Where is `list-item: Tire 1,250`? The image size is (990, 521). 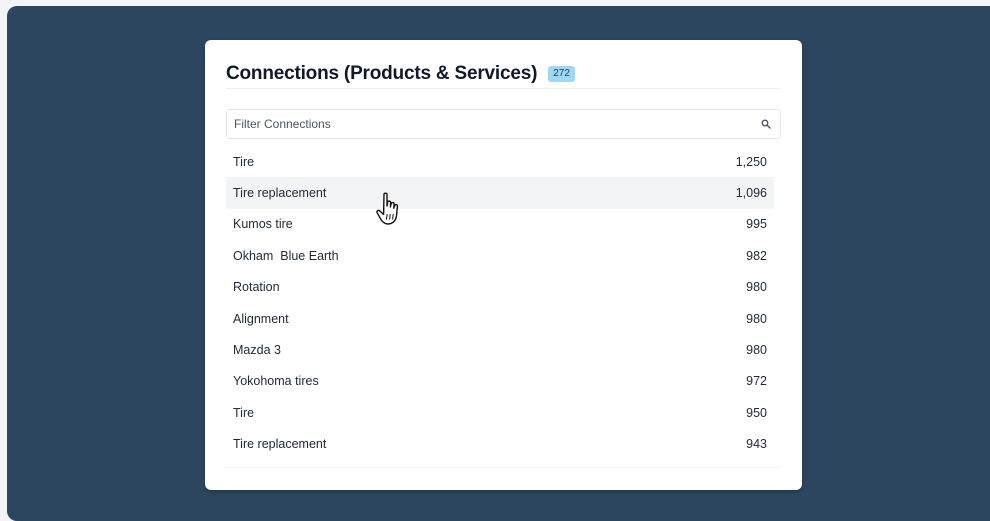 list-item: Tire 1,250 is located at coordinates (500, 161).